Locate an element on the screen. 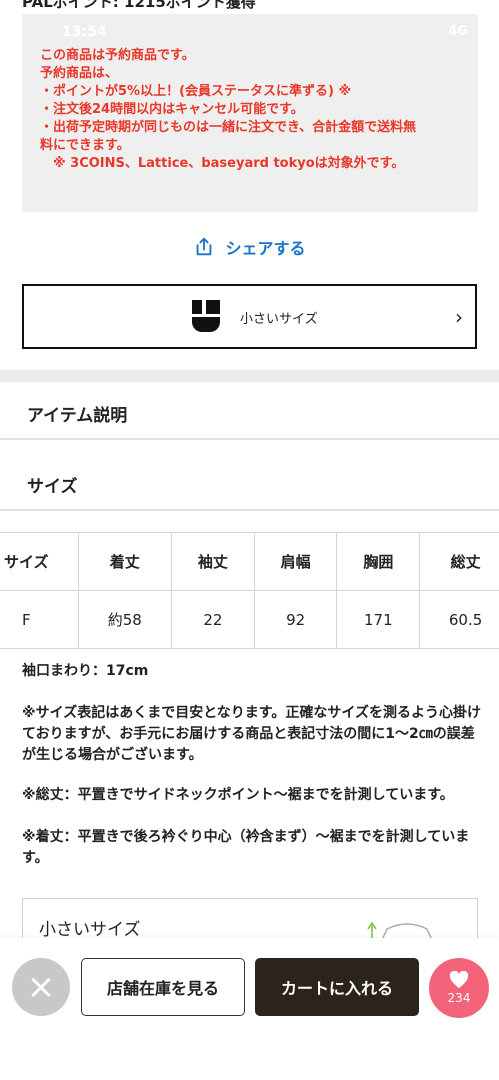  notice-line: ※ 3COINS、Lattice、baseyard tokyoは対象外です。 is located at coordinates (222, 163).